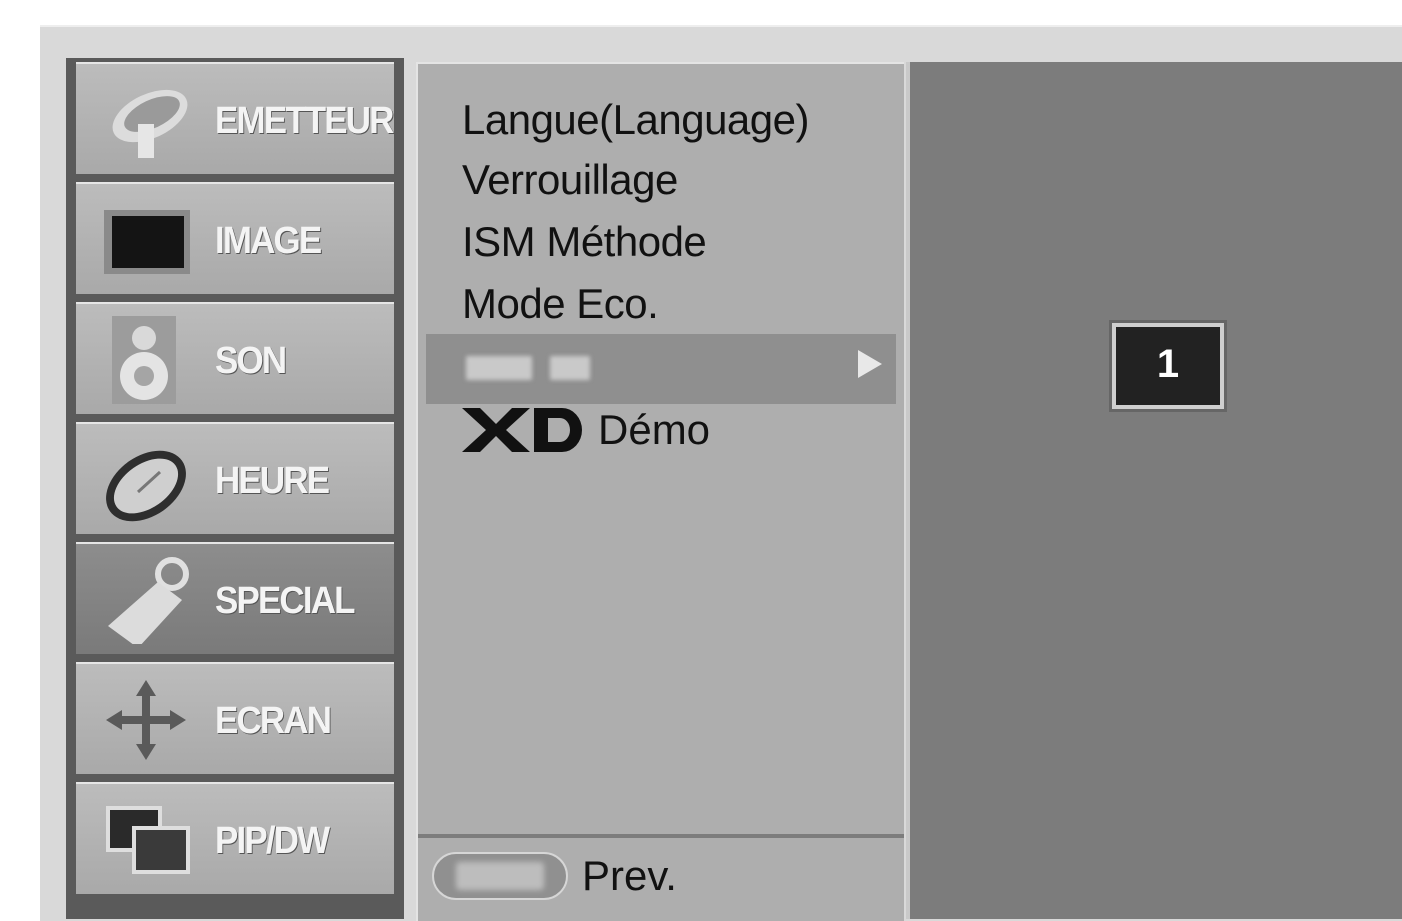  I want to click on sidebar-item-emetteur: EMETTEUR, so click(235, 118).